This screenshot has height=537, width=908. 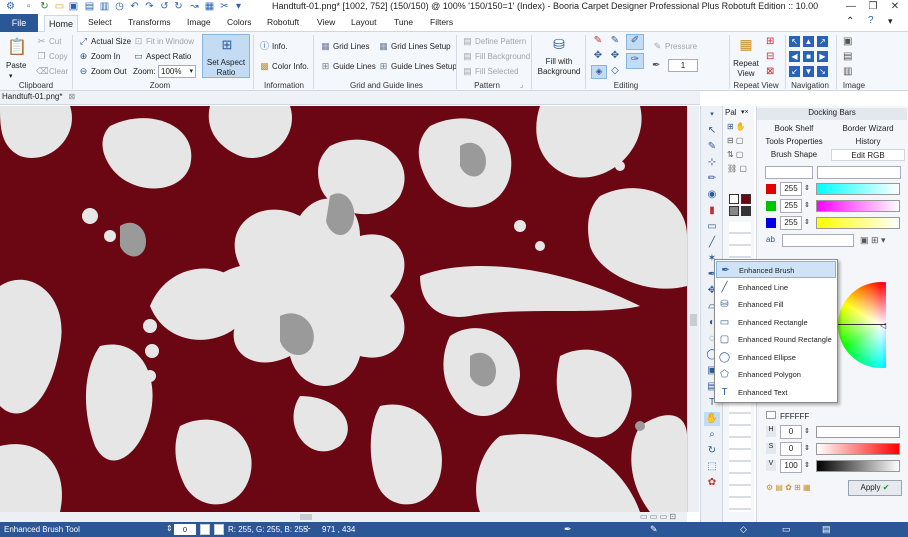 What do you see at coordinates (615, 56) in the screenshot?
I see `edit-tool-5-icon: ✥` at bounding box center [615, 56].